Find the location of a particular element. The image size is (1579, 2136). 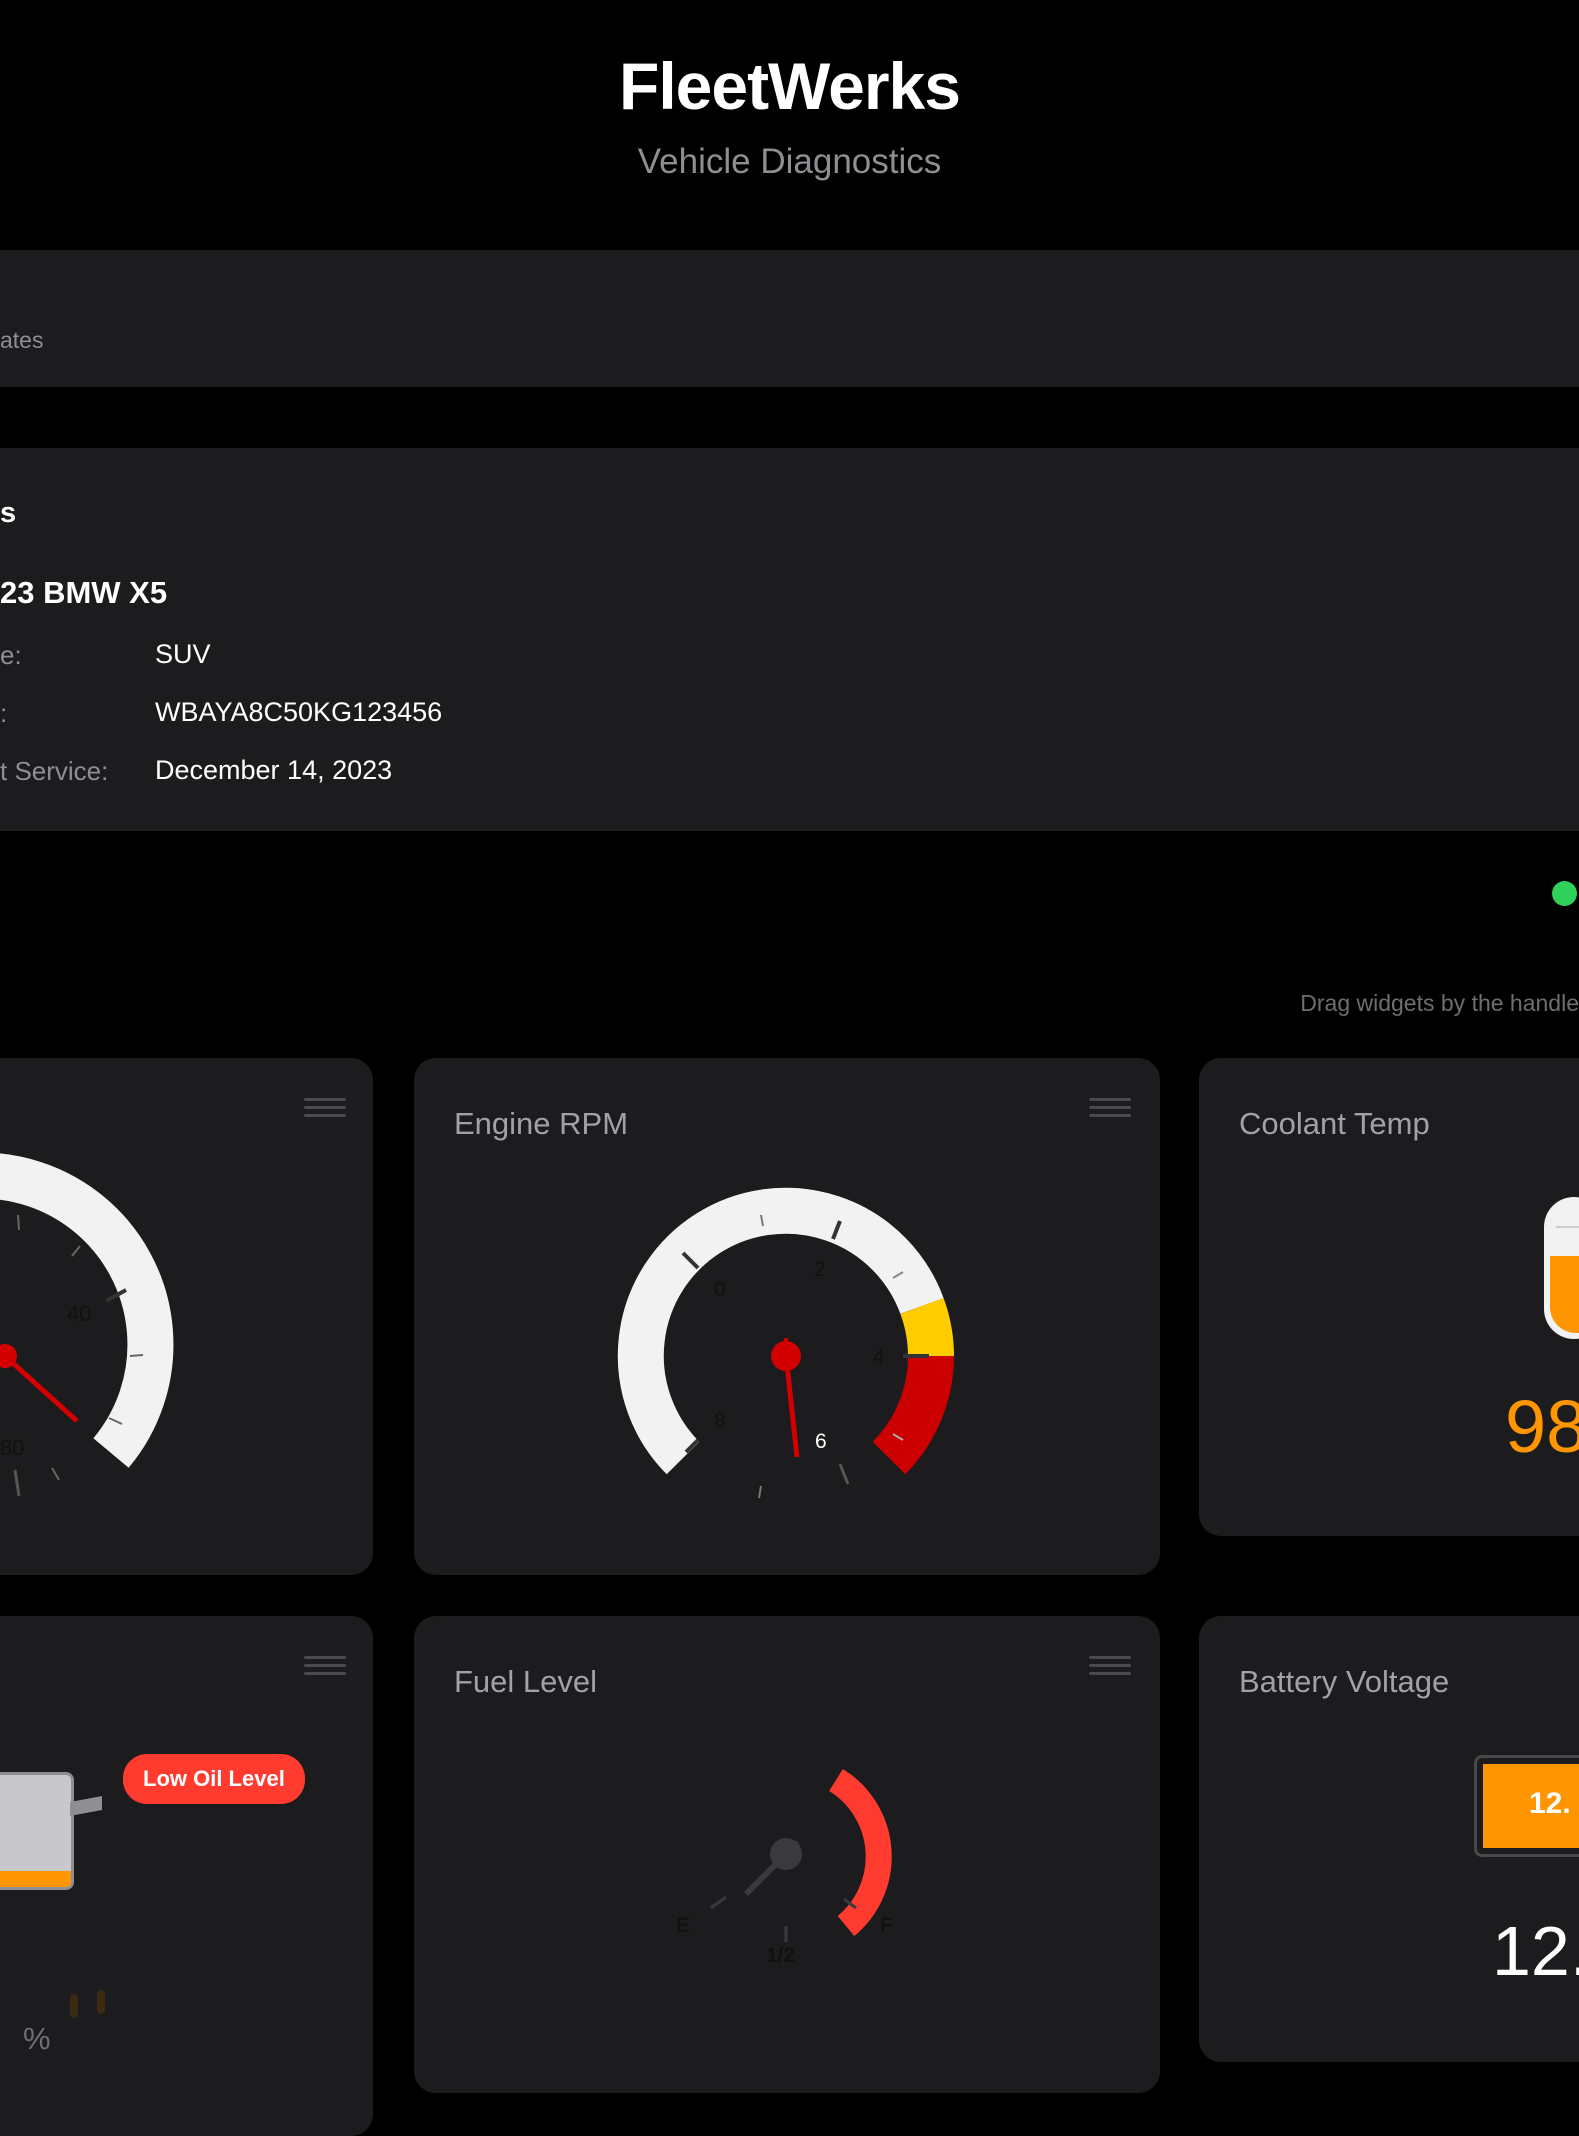

speed-widget: 40 80 is located at coordinates (186, 1316).